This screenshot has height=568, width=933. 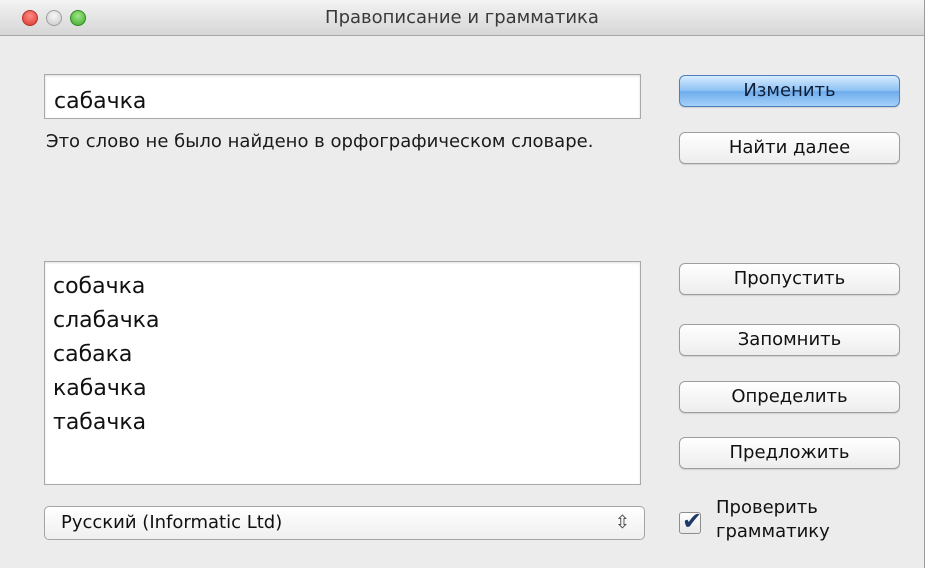 I want to click on checkmark-icon: ✔, so click(x=692, y=521).